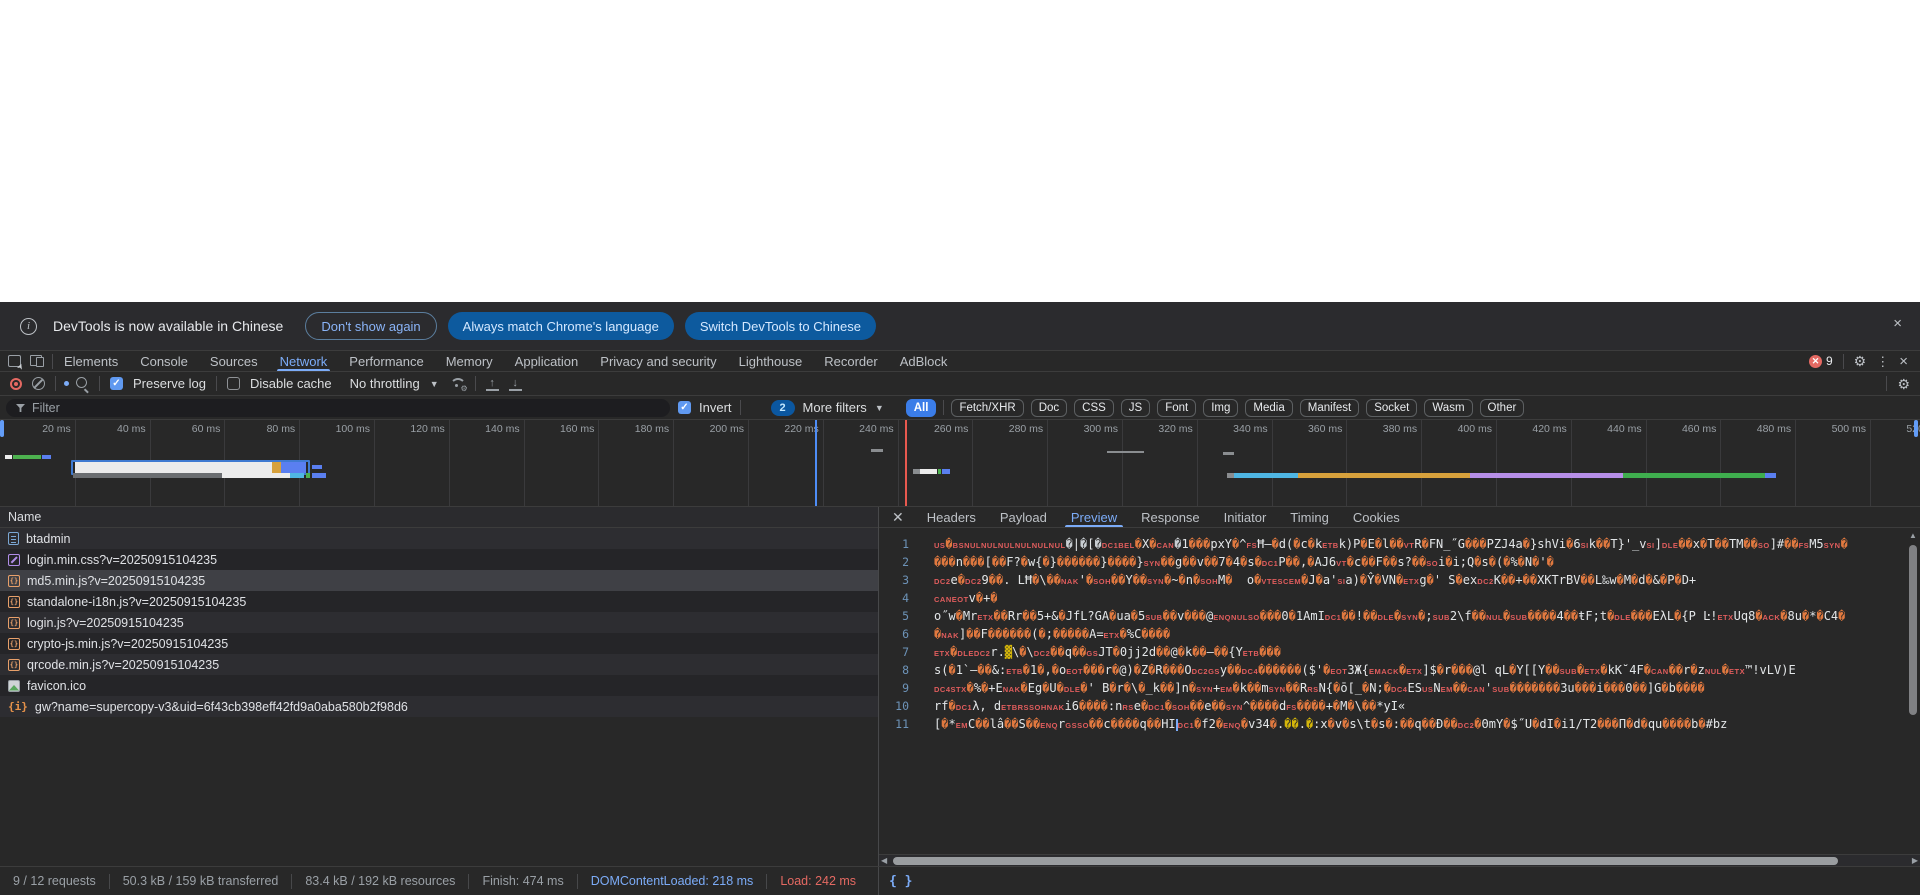  I want to click on filter-chip-wasm: Wasm, so click(1448, 407).